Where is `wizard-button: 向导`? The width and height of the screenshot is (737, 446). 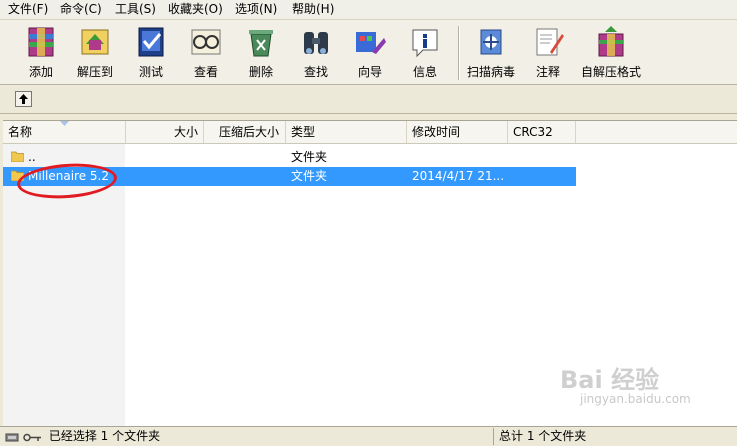
wizard-button: 向导 is located at coordinates (370, 52).